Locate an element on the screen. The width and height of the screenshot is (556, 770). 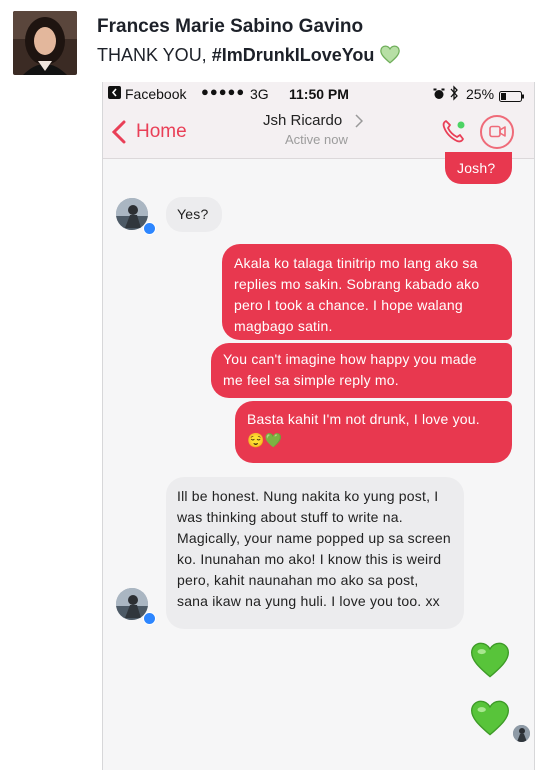
back-to-app-icon is located at coordinates (114, 94).